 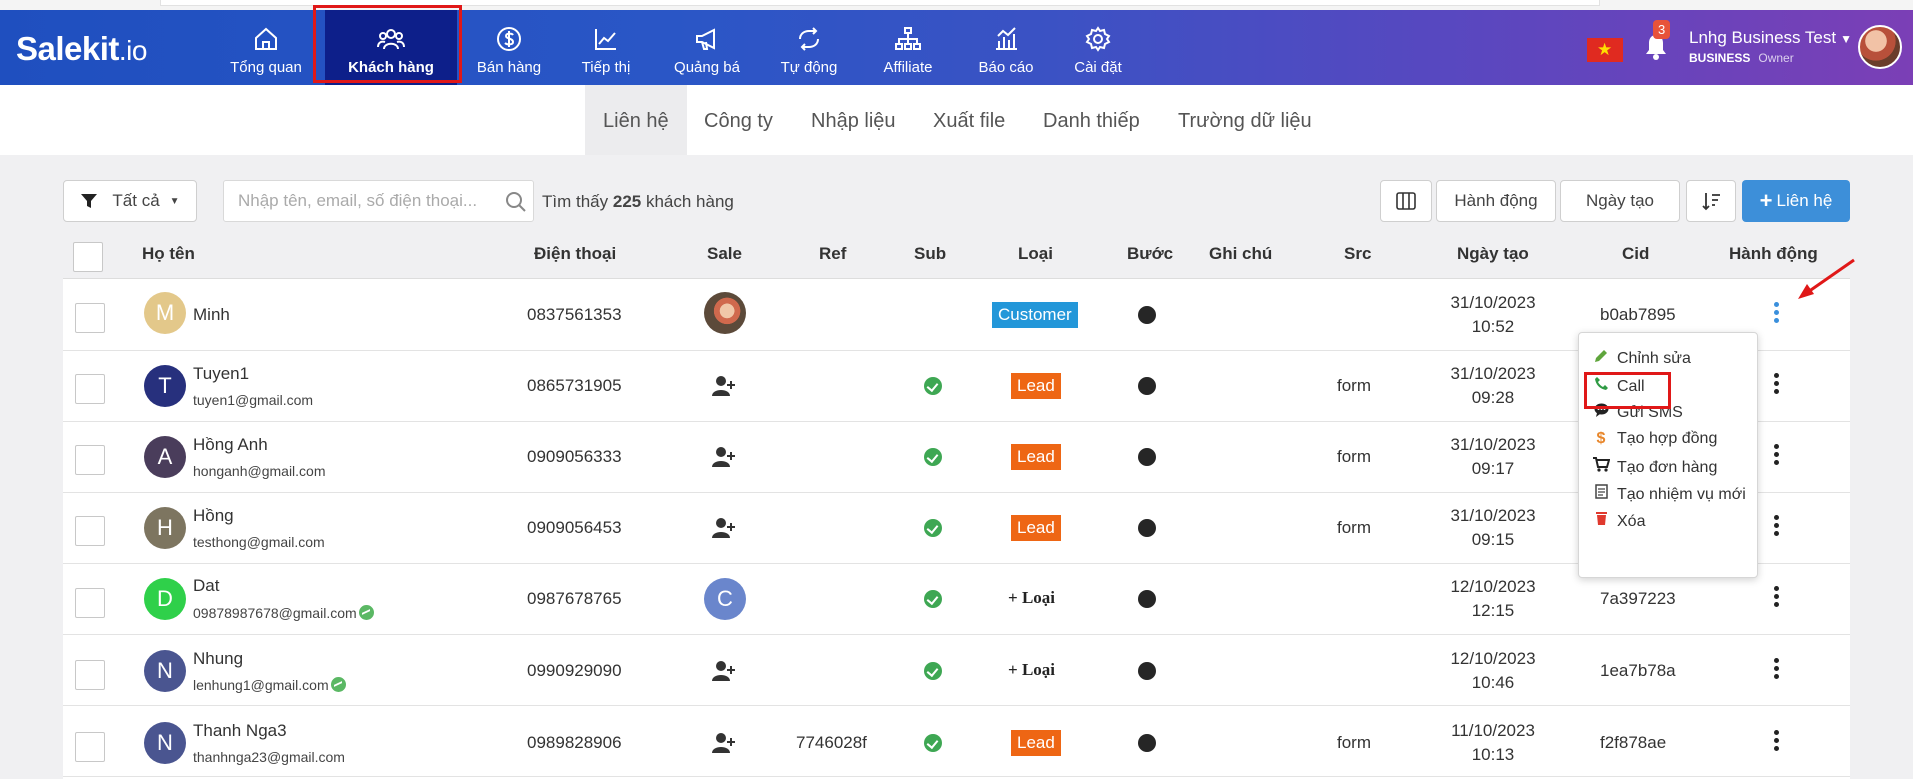 What do you see at coordinates (1496, 201) in the screenshot?
I see `bulk-action-button: Hành động` at bounding box center [1496, 201].